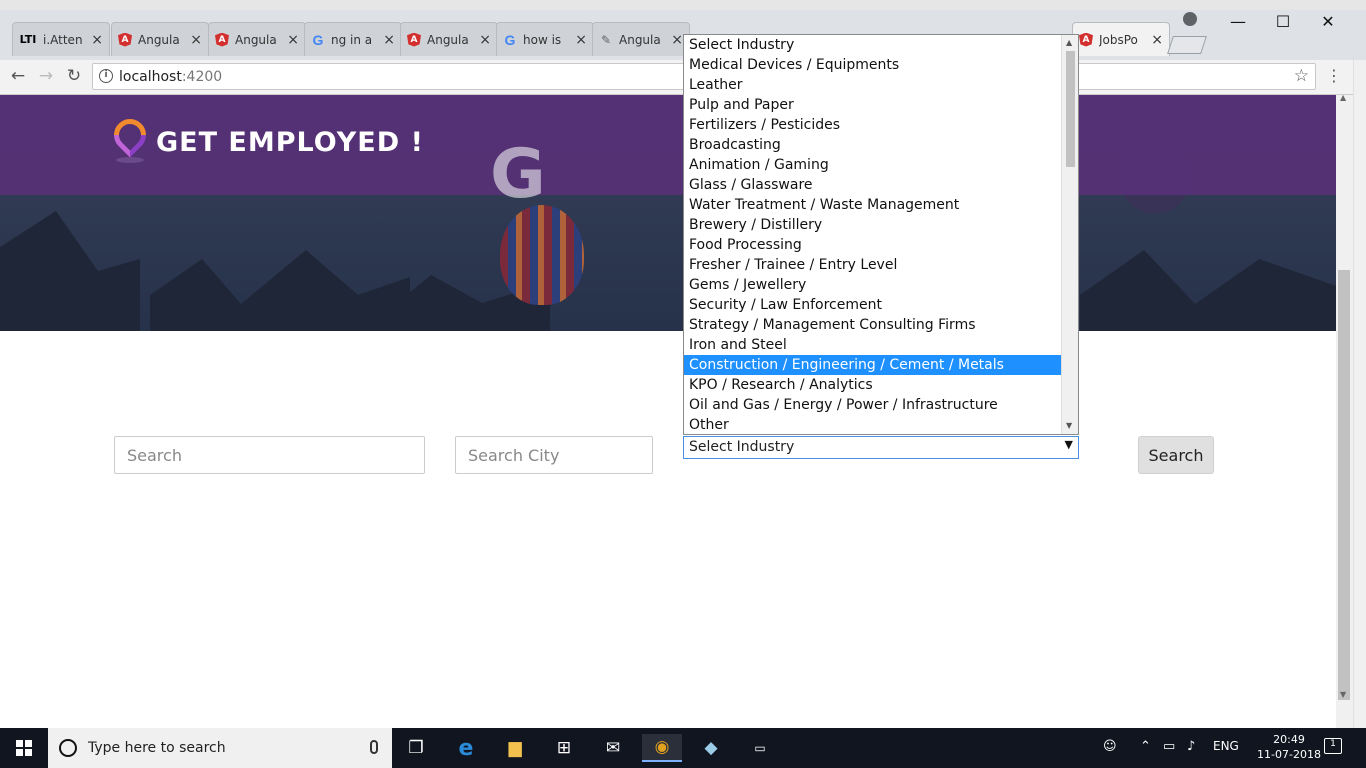 The width and height of the screenshot is (1366, 768). Describe the element at coordinates (1068, 444) in the screenshot. I see `dropdown-arrow-icon: ▼` at that location.